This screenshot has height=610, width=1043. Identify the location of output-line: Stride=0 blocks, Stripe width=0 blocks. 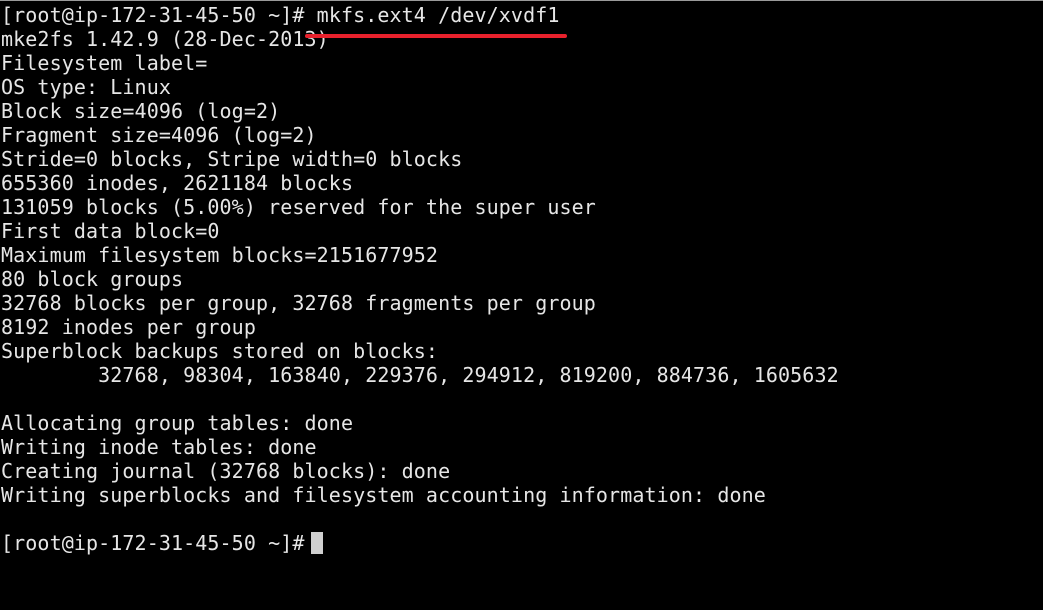
(232, 159).